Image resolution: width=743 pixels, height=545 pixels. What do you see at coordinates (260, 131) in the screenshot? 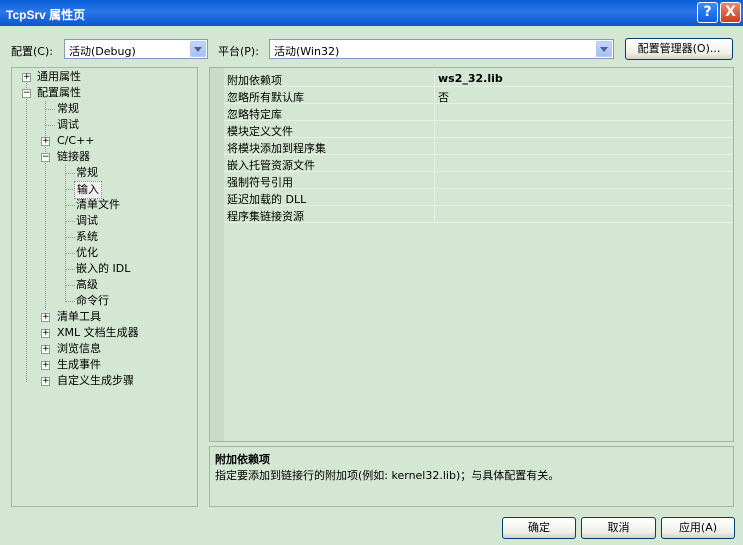
I see `property-name: 模块定义文件` at bounding box center [260, 131].